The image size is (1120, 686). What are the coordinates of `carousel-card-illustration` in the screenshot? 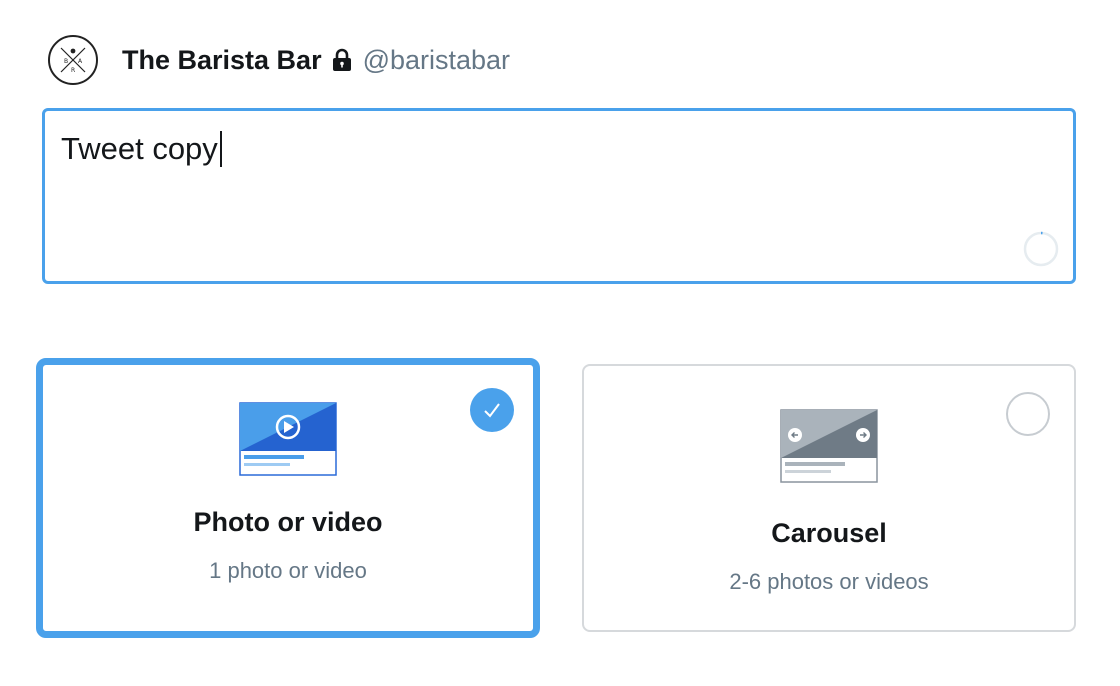 It's located at (829, 446).